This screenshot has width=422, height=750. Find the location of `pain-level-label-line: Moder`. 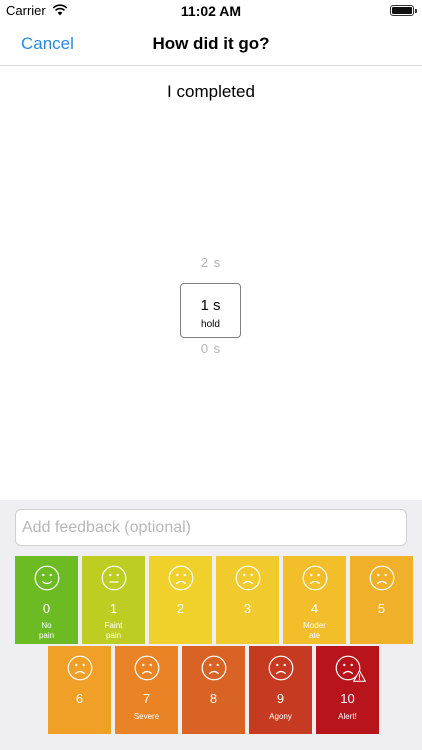

pain-level-label-line: Moder is located at coordinates (314, 625).